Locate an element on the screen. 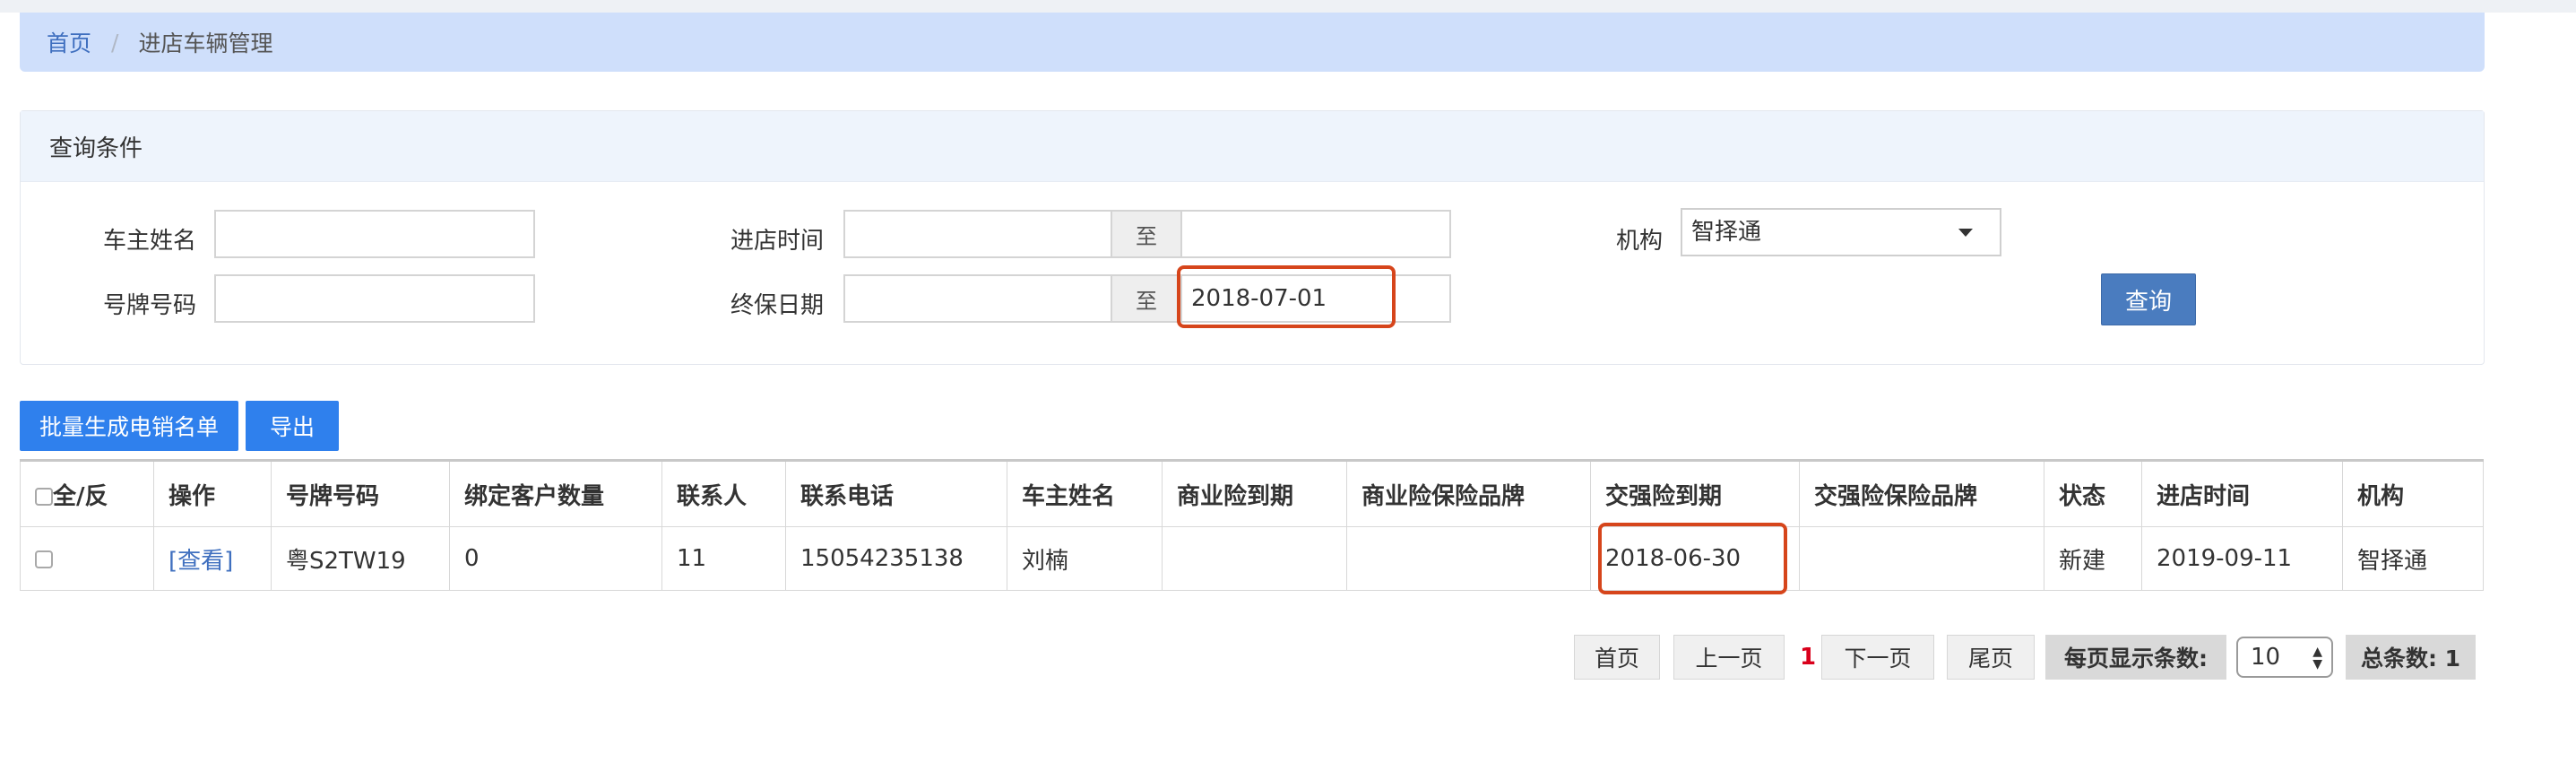  pager-current-page: 1 is located at coordinates (1808, 657).